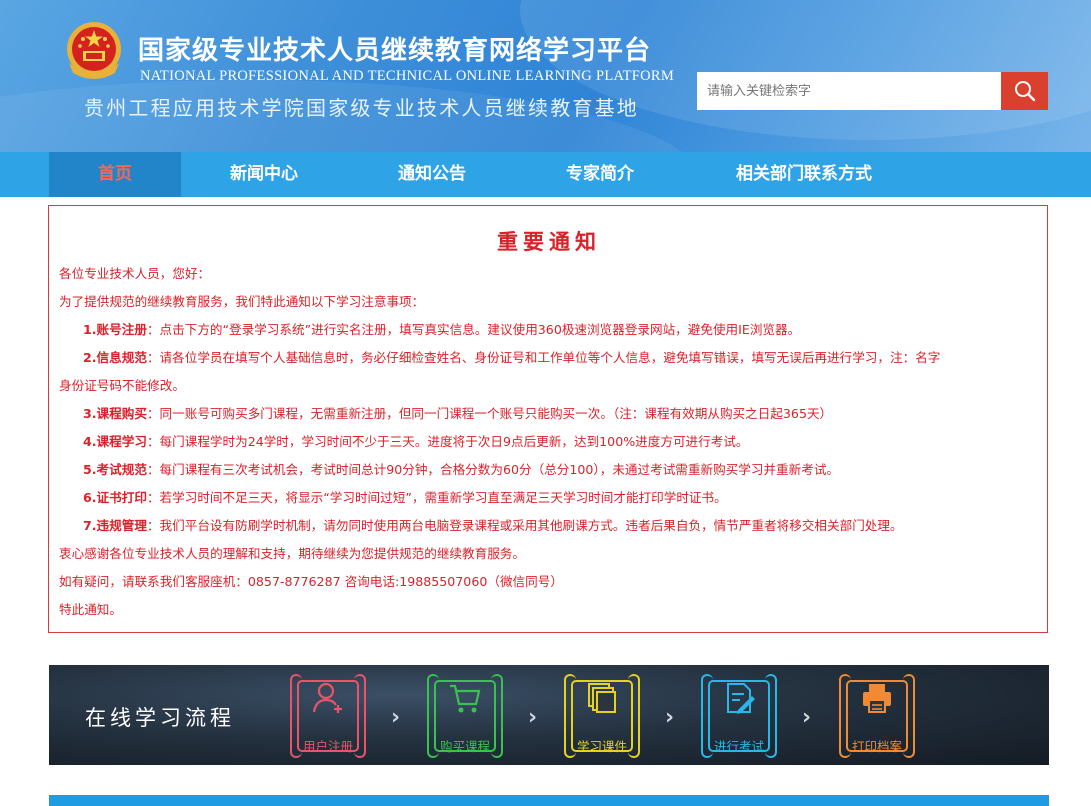 This screenshot has width=1091, height=806. What do you see at coordinates (115, 329) in the screenshot?
I see `notice-item-label: 1.账号注册` at bounding box center [115, 329].